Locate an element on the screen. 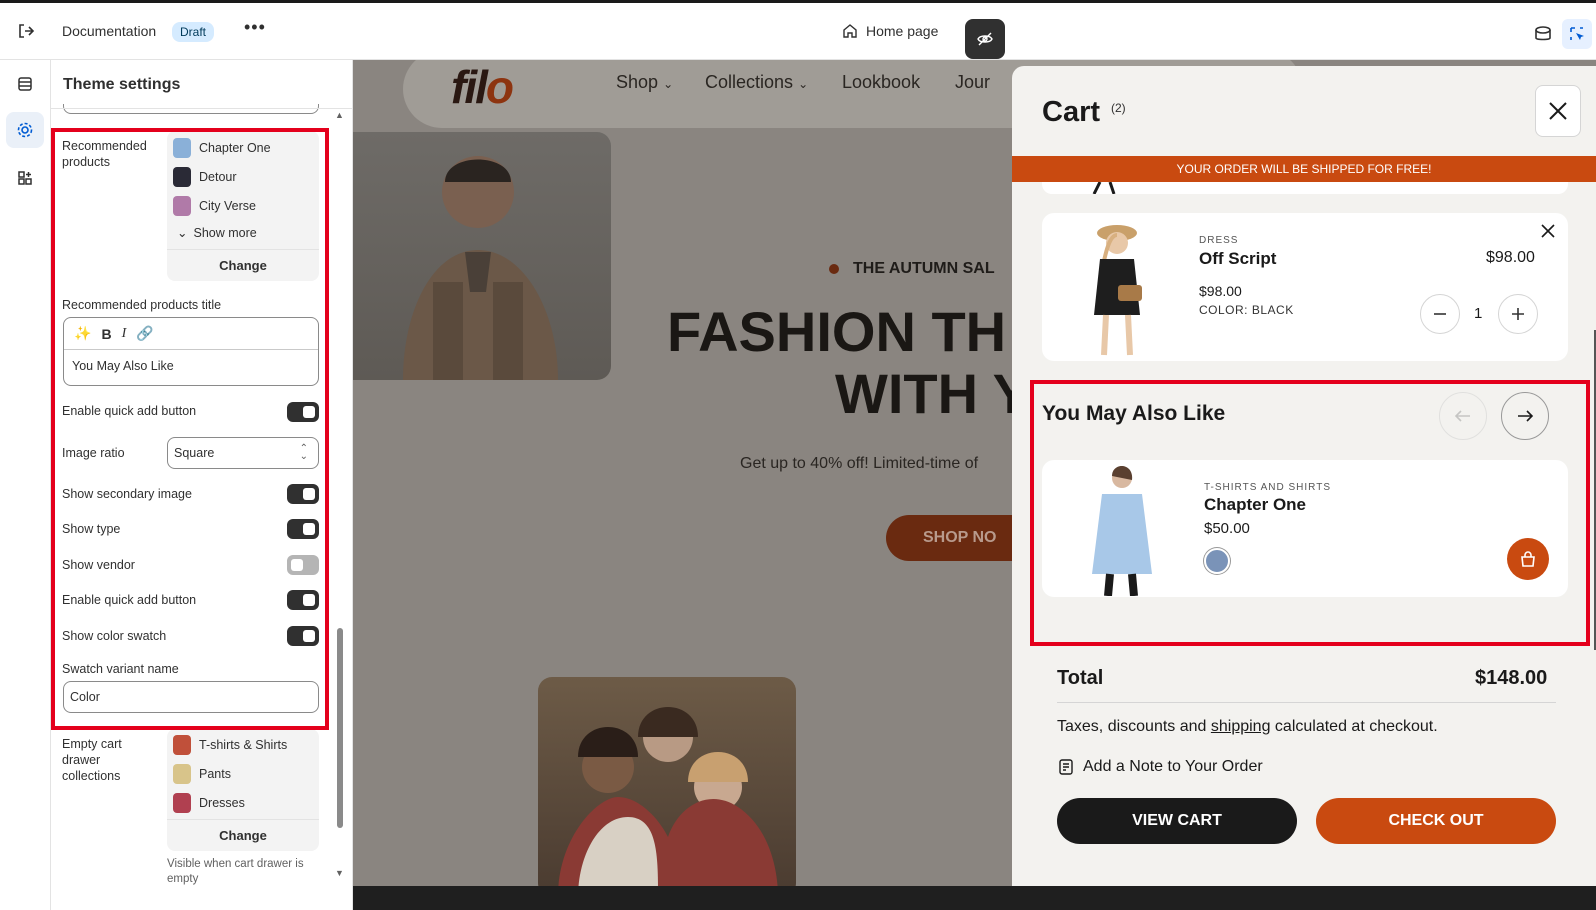 The height and width of the screenshot is (910, 1596). empty-cart-help-text: Visible when cart drawer is empty is located at coordinates (235, 871).